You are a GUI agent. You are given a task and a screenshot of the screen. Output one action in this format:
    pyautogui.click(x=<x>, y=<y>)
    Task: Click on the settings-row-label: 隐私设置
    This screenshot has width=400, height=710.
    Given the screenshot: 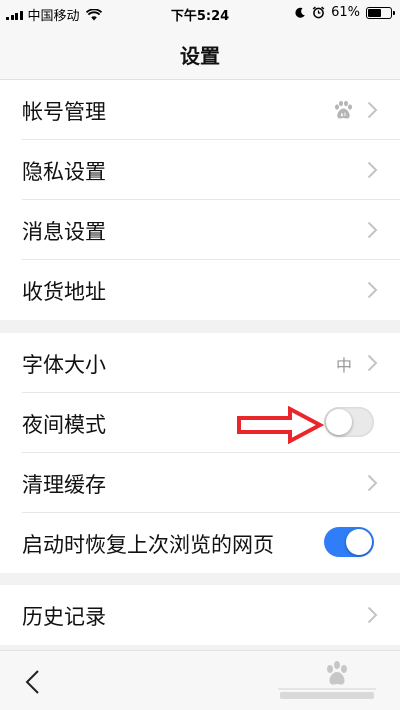 What is the action you would take?
    pyautogui.click(x=64, y=172)
    